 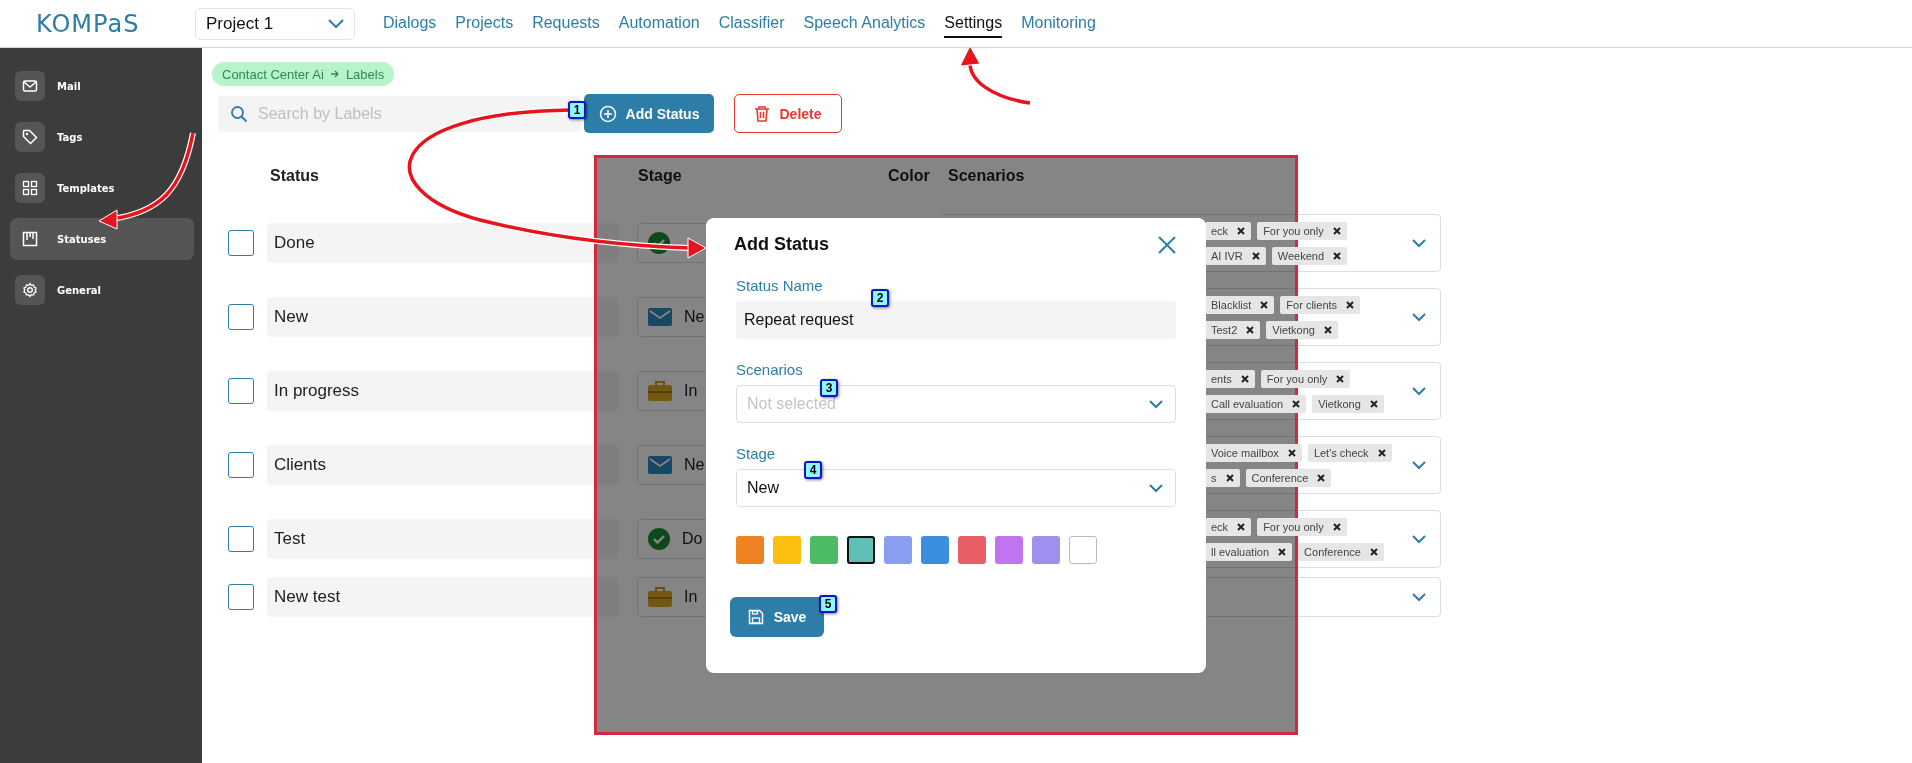 What do you see at coordinates (79, 290) in the screenshot?
I see `sidebar-label: General` at bounding box center [79, 290].